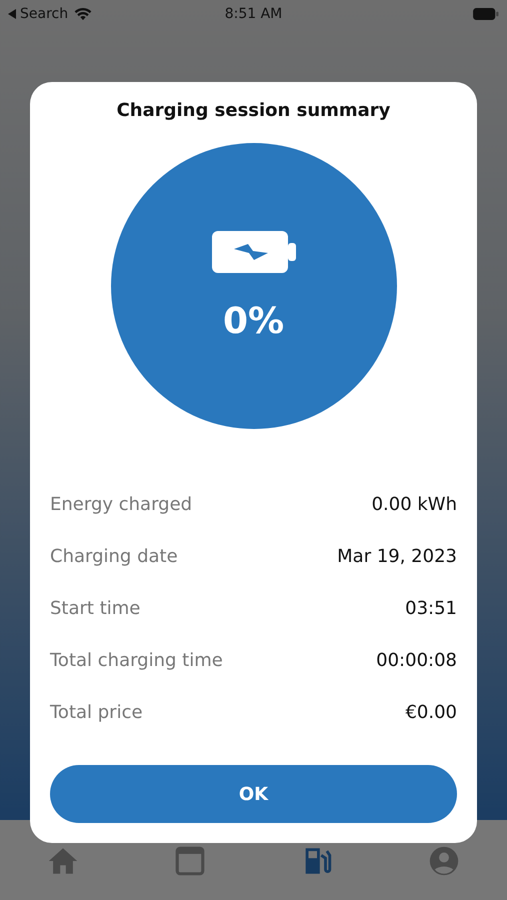 The width and height of the screenshot is (507, 900). I want to click on detail-value: 03:51, so click(431, 609).